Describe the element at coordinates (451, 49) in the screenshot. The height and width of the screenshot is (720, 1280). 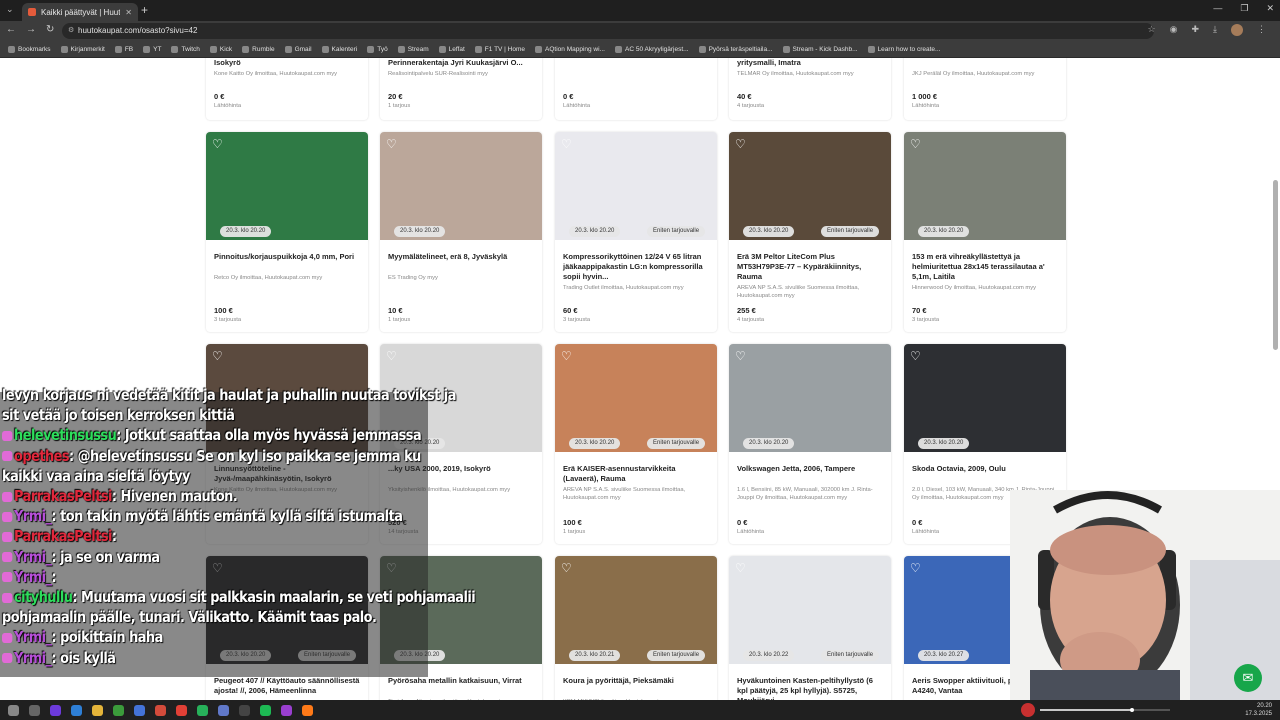
I see `bookmark-item: Leffat` at that location.